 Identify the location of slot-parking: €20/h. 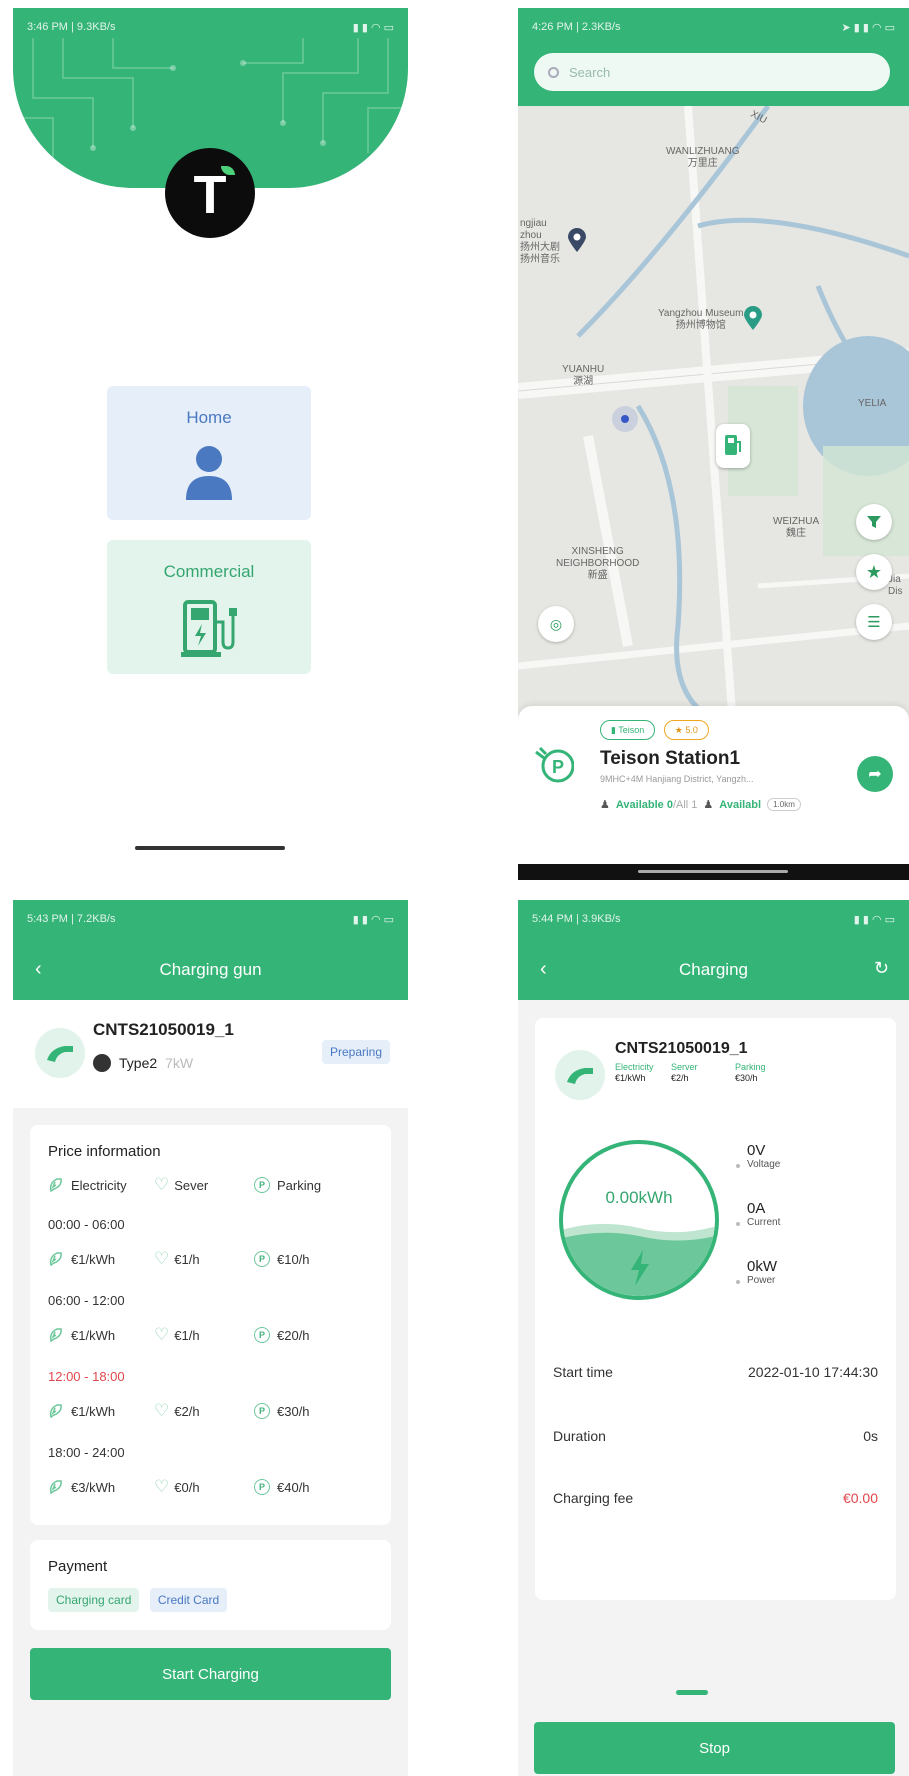
(293, 1335).